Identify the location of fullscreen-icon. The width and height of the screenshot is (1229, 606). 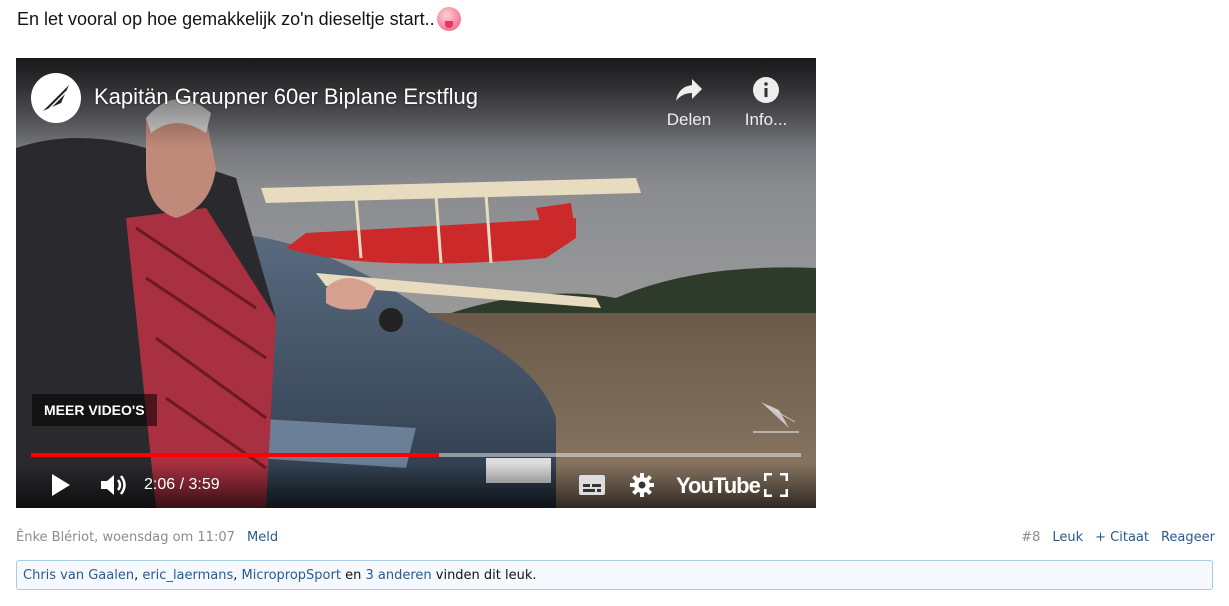
(776, 485).